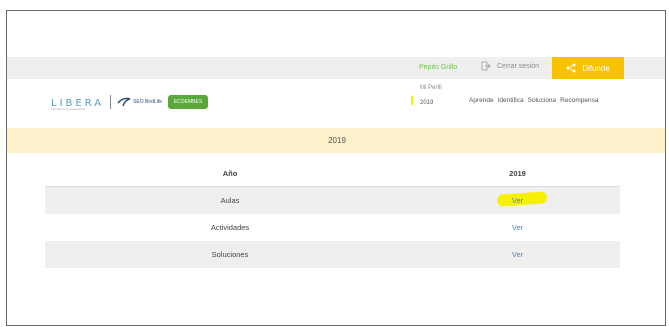  Describe the element at coordinates (517, 173) in the screenshot. I see `column-header-2019: 2019` at that location.